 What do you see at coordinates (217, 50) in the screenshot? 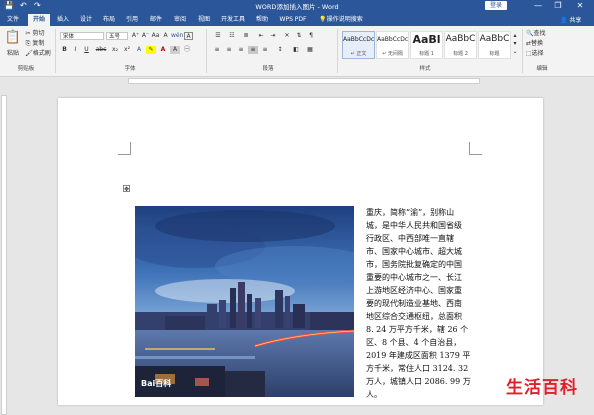
I see `align-left-icon: ≡` at bounding box center [217, 50].